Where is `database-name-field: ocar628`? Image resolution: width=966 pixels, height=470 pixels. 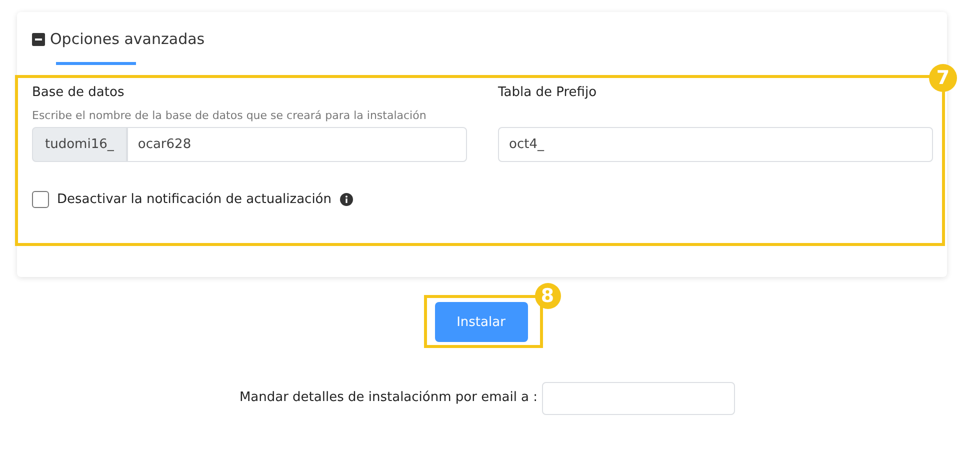 database-name-field: ocar628 is located at coordinates (296, 144).